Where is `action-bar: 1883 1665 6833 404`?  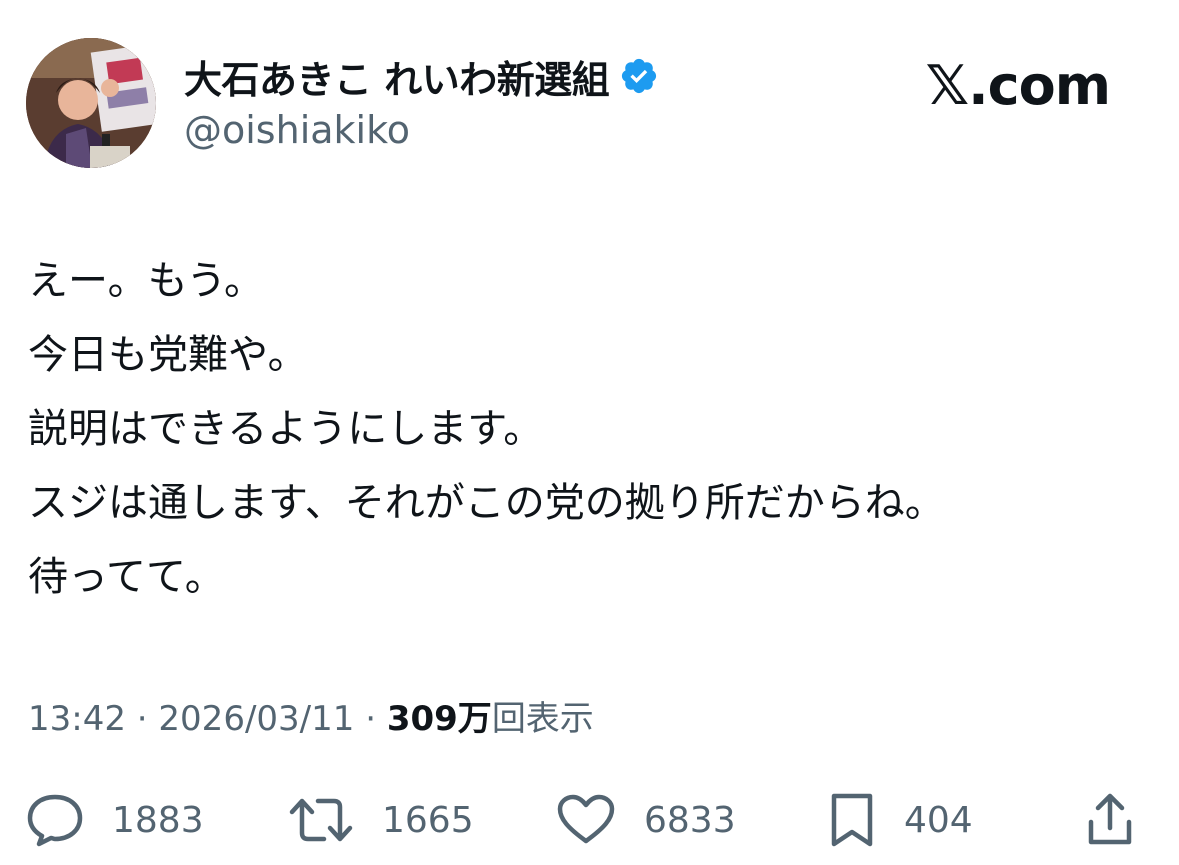 action-bar: 1883 1665 6833 404 is located at coordinates (591, 820).